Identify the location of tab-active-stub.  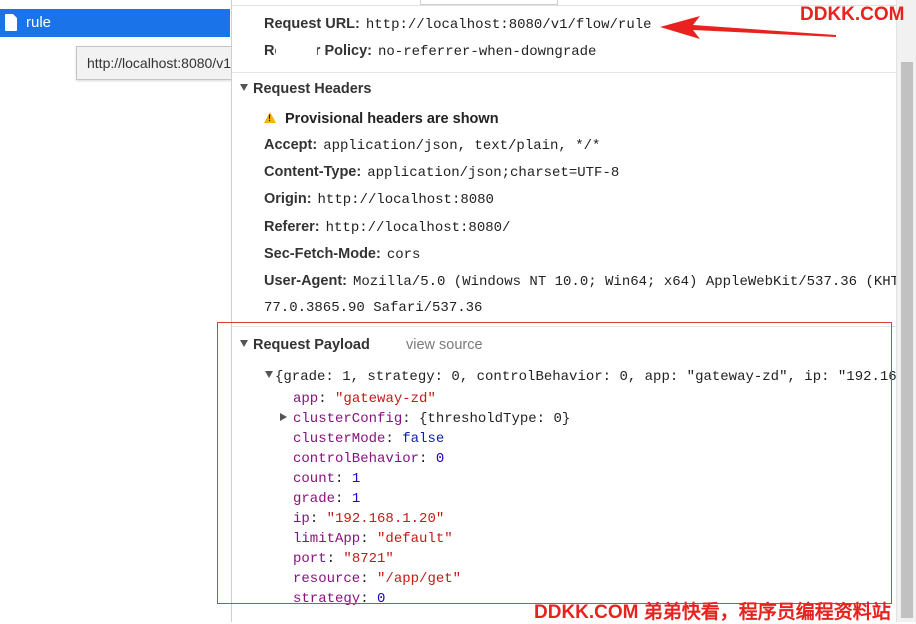
(489, 2).